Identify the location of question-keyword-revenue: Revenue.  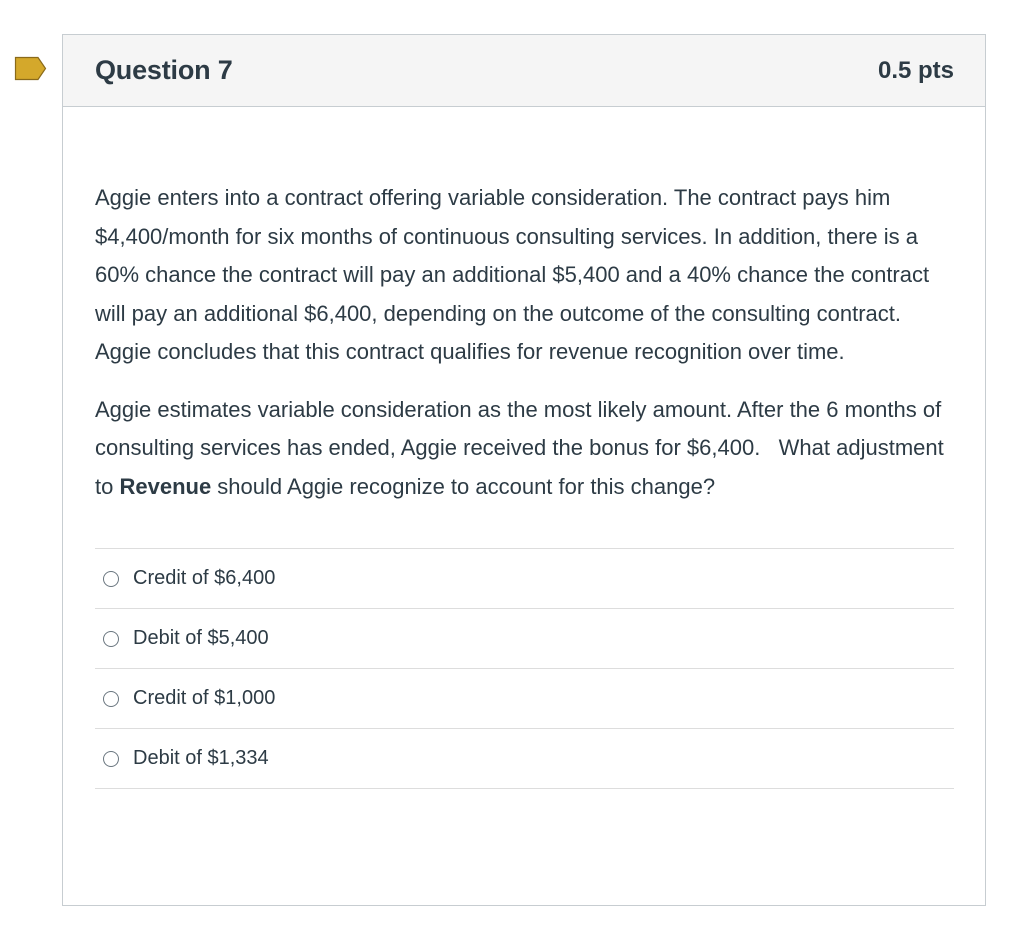
(165, 486).